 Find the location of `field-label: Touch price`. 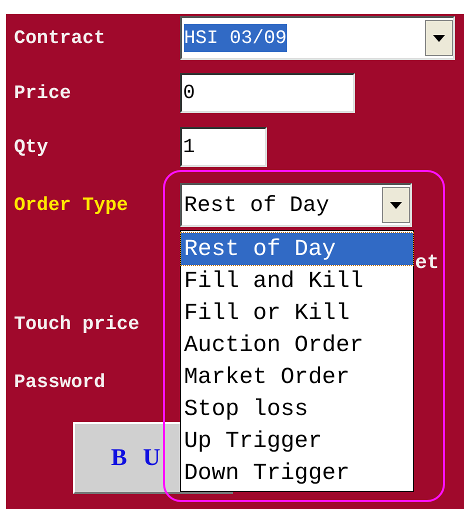

field-label: Touch price is located at coordinates (76, 324).